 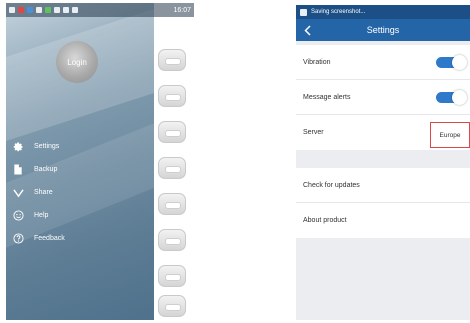 I want to click on battery-icon, so click(x=75, y=10).